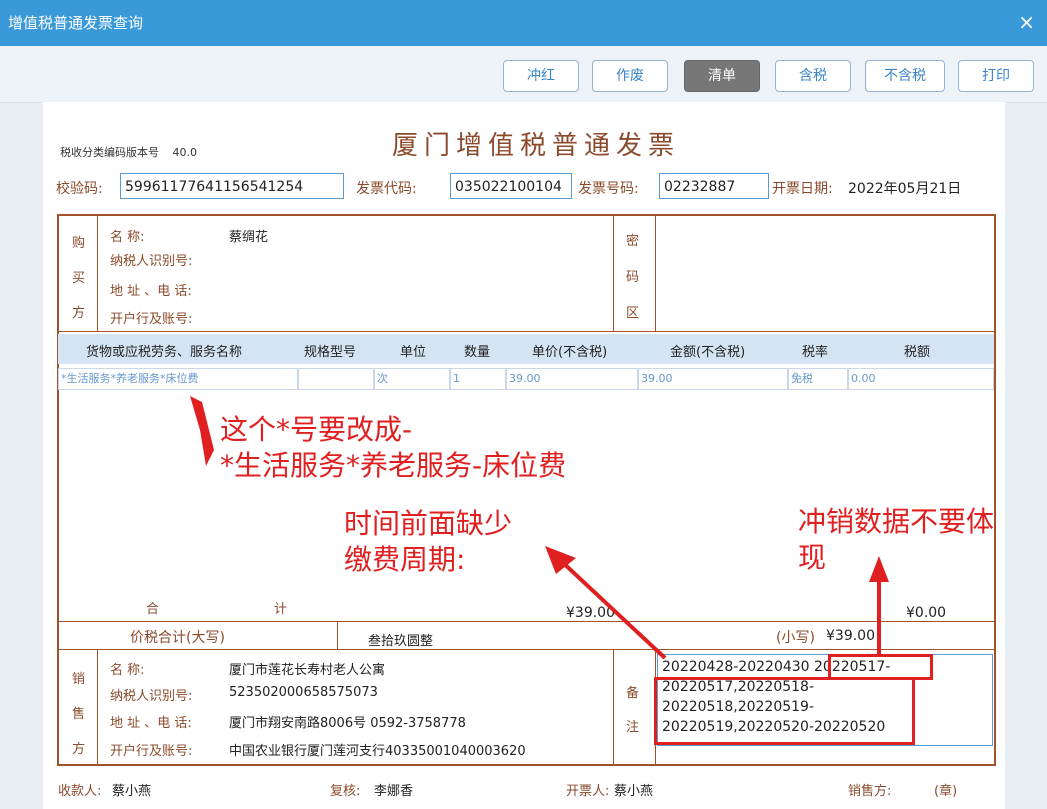 The image size is (1047, 809). Describe the element at coordinates (879, 569) in the screenshot. I see `arrowhead` at that location.